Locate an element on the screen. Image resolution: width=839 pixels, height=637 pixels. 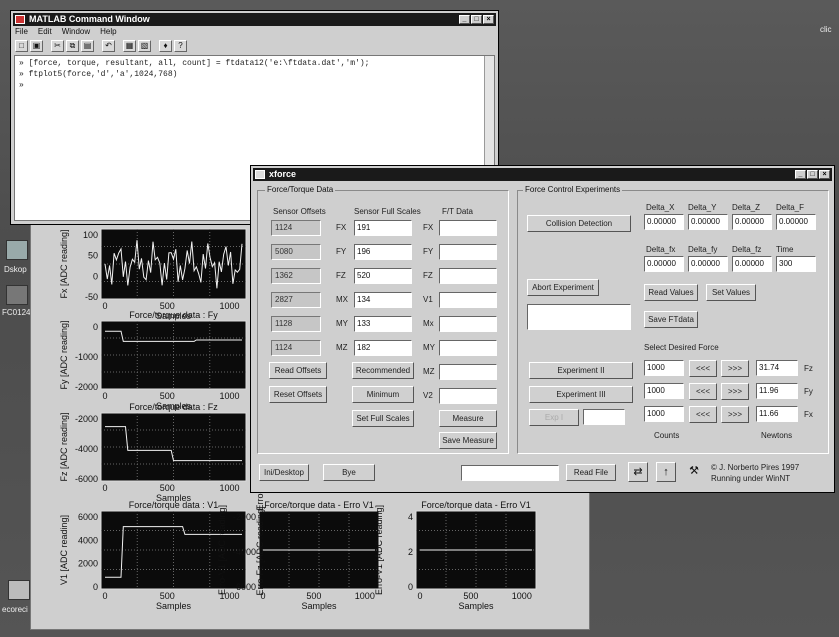
time-field: 300 is located at coordinates (796, 264).